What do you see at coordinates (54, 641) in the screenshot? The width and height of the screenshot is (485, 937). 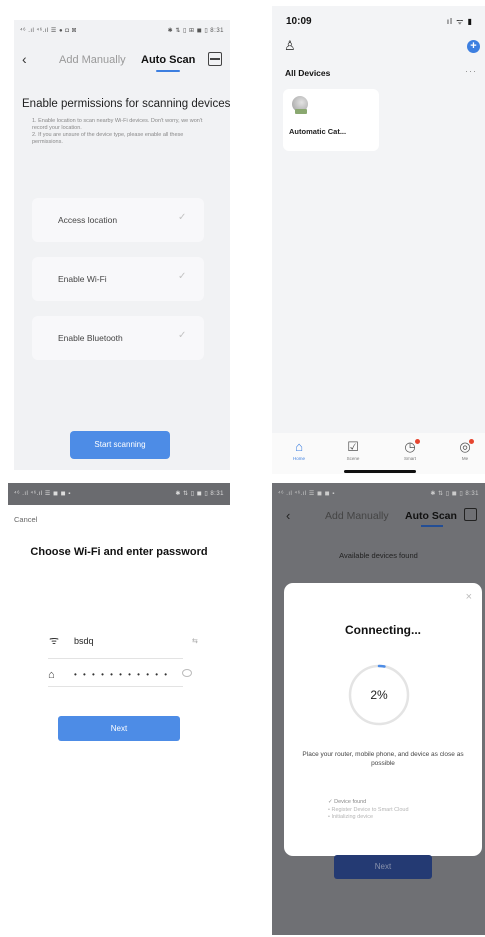 I see `wifi-icon: ᯤ` at bounding box center [54, 641].